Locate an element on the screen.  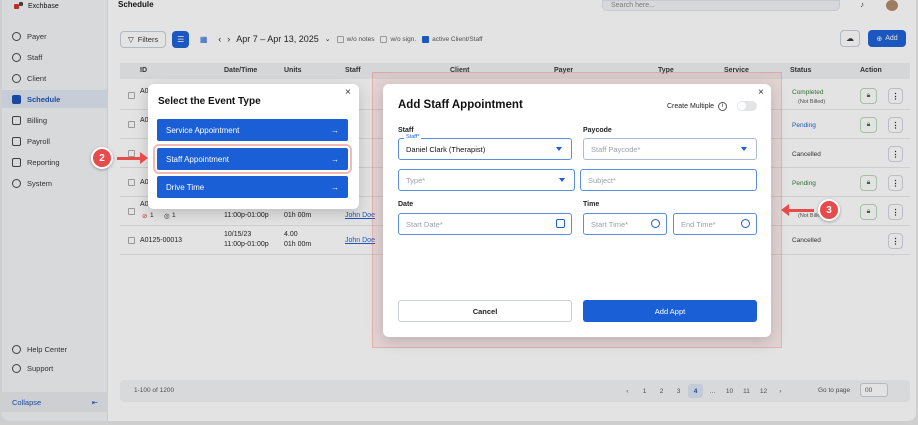
option-label: Staff Appointment is located at coordinates (198, 159).